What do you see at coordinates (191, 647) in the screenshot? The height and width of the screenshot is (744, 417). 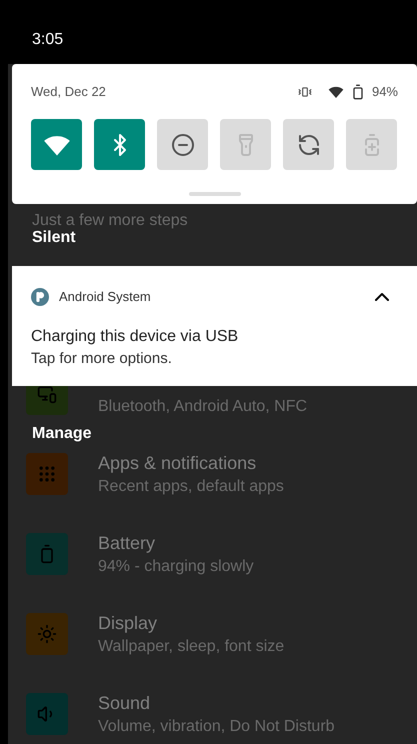 I see `setting-subtitle: Wallpaper, sleep, font size` at bounding box center [191, 647].